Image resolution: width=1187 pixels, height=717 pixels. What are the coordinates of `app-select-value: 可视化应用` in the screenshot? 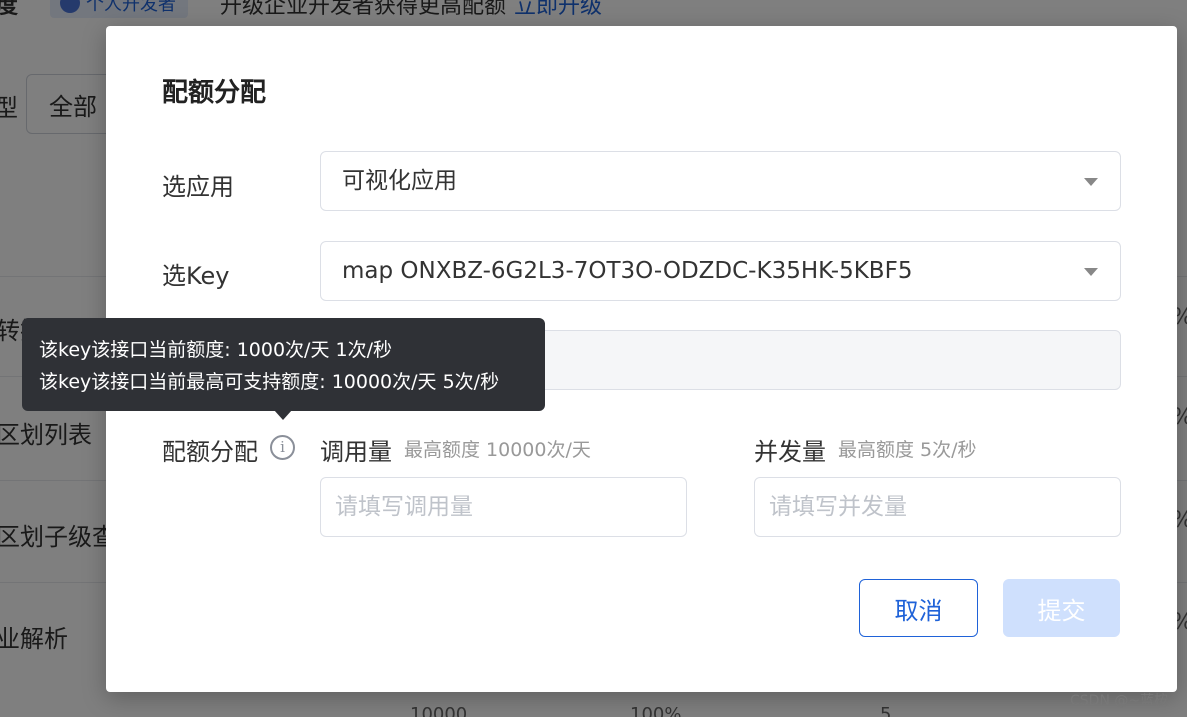 It's located at (399, 181).